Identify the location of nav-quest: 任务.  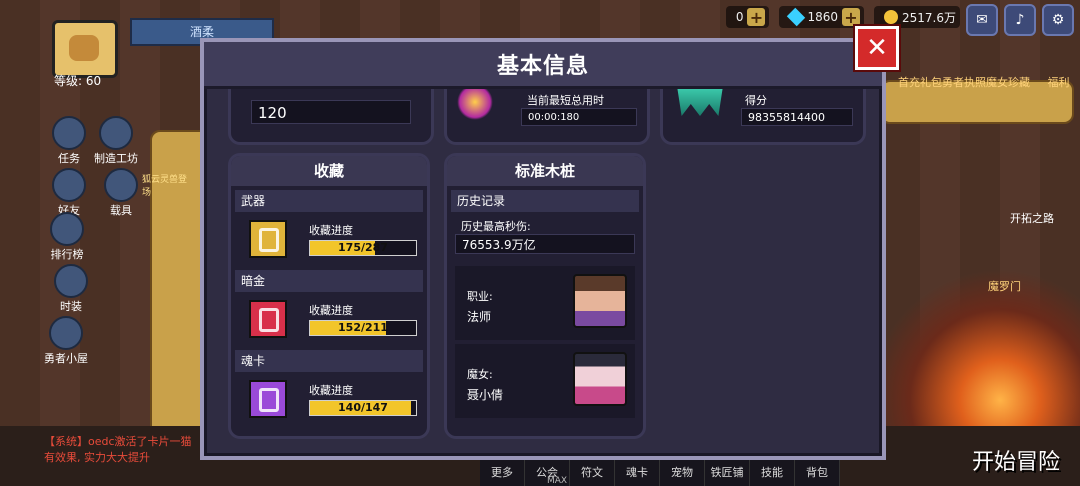
(69, 141).